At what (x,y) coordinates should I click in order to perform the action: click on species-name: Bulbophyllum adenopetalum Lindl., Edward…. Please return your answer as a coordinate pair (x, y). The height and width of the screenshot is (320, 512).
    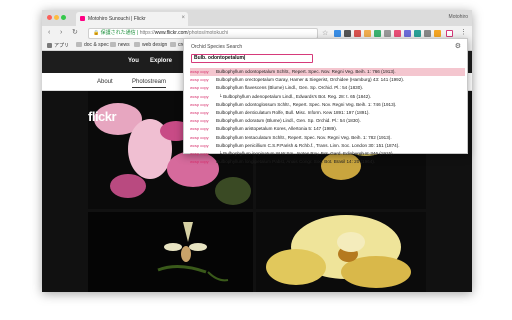
    Looking at the image, I should click on (297, 96).